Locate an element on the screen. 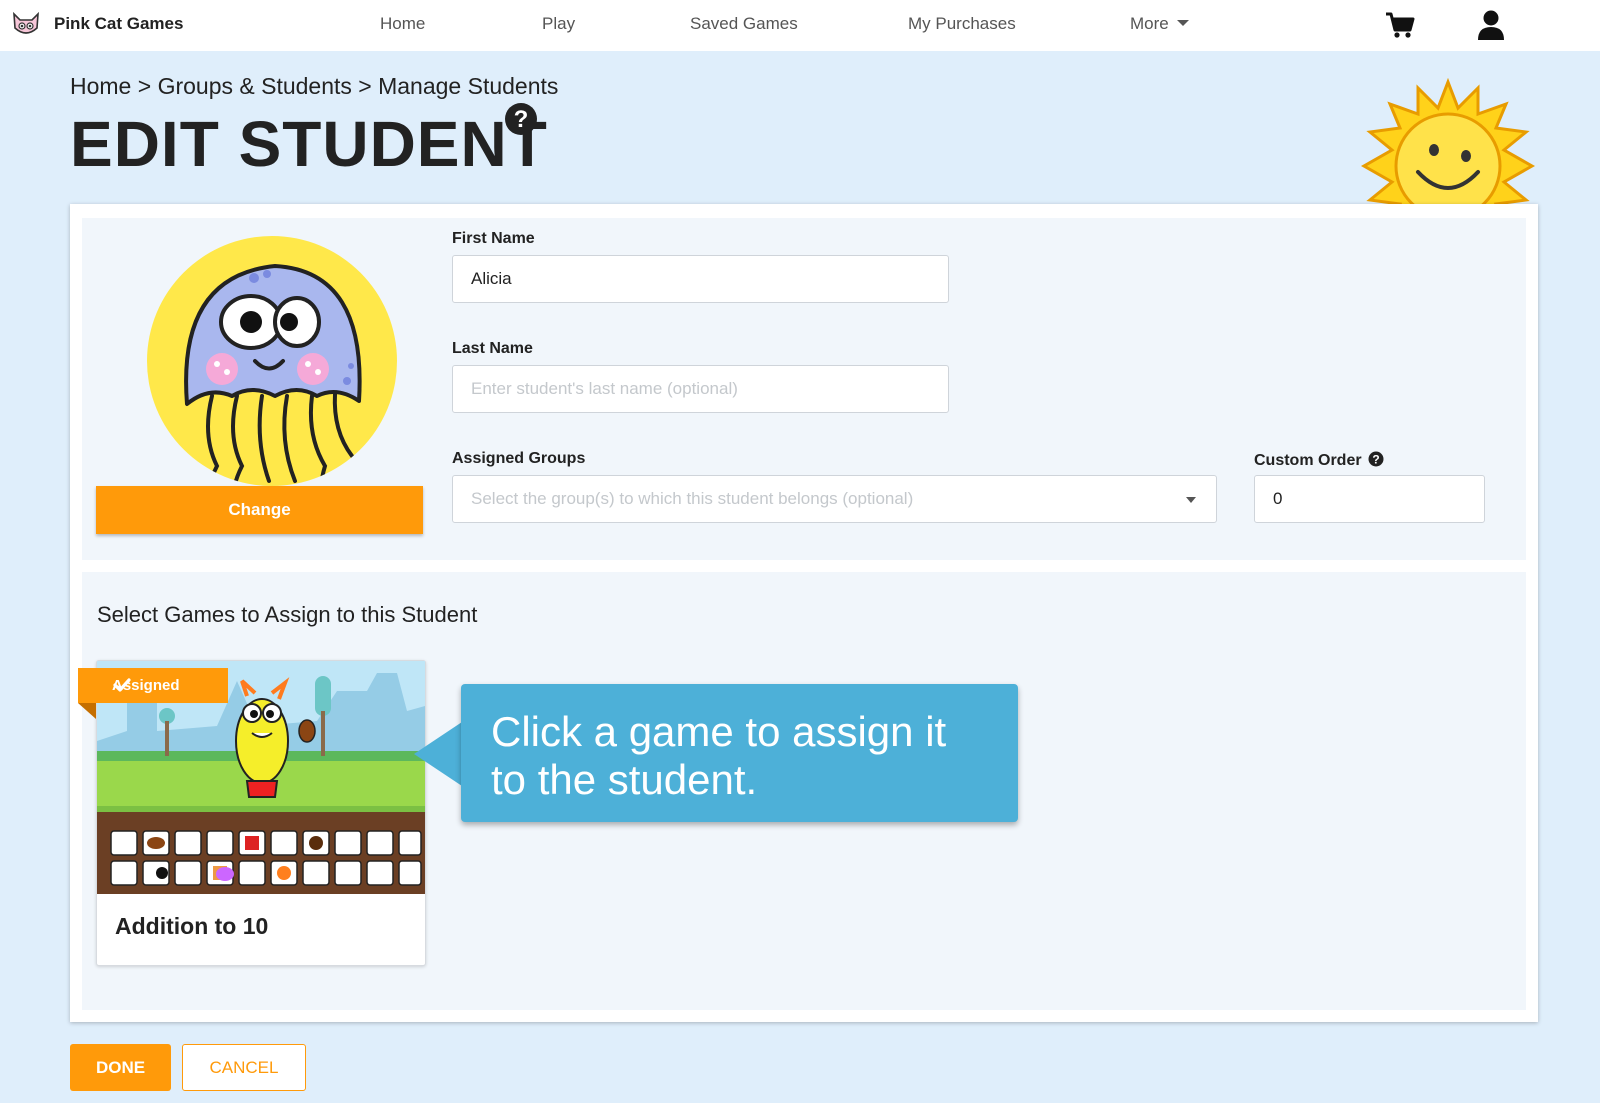 Image resolution: width=1600 pixels, height=1103 pixels. game-title: Addition to 10 is located at coordinates (192, 926).